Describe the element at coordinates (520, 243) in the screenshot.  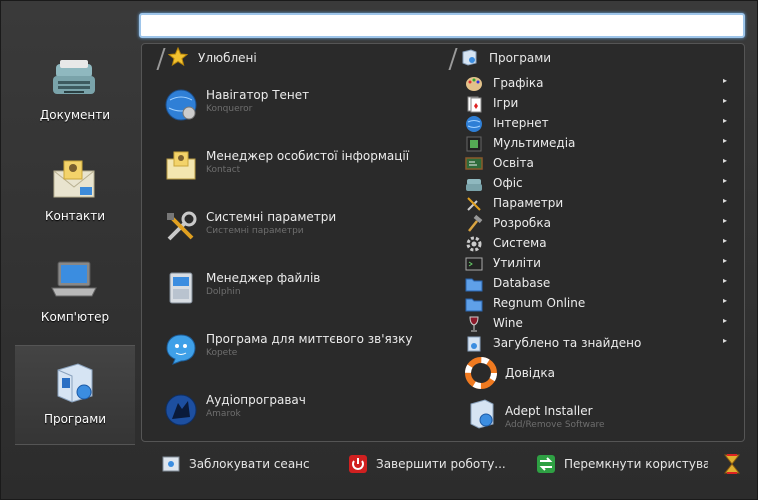
I see `program-category-label: Система` at that location.